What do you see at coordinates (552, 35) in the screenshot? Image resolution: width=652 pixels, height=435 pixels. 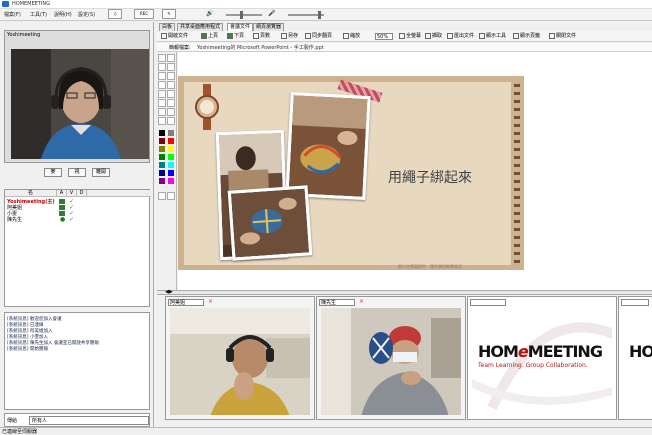 I see `close-icon` at bounding box center [552, 35].